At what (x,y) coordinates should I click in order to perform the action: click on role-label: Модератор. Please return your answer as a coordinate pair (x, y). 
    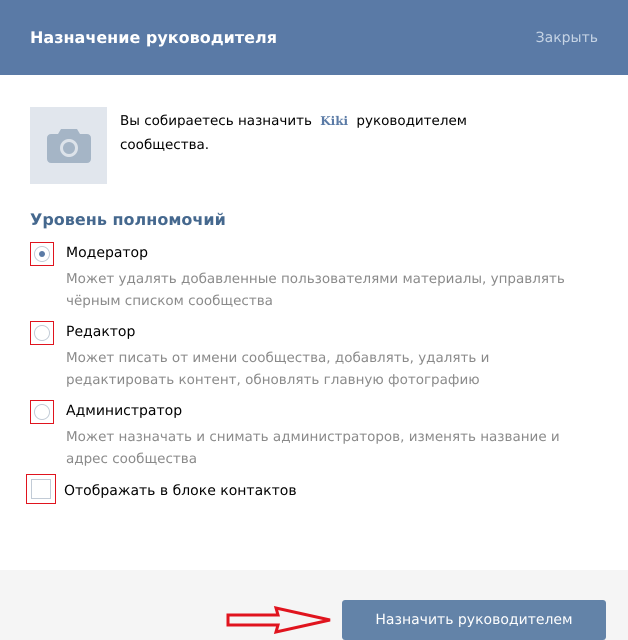
    Looking at the image, I should click on (108, 253).